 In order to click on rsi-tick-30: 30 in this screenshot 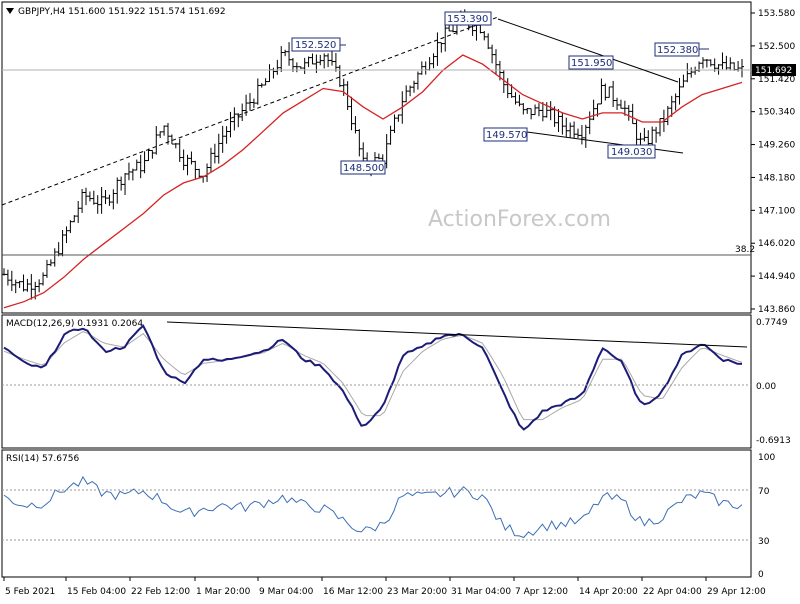, I will do `click(764, 542)`.